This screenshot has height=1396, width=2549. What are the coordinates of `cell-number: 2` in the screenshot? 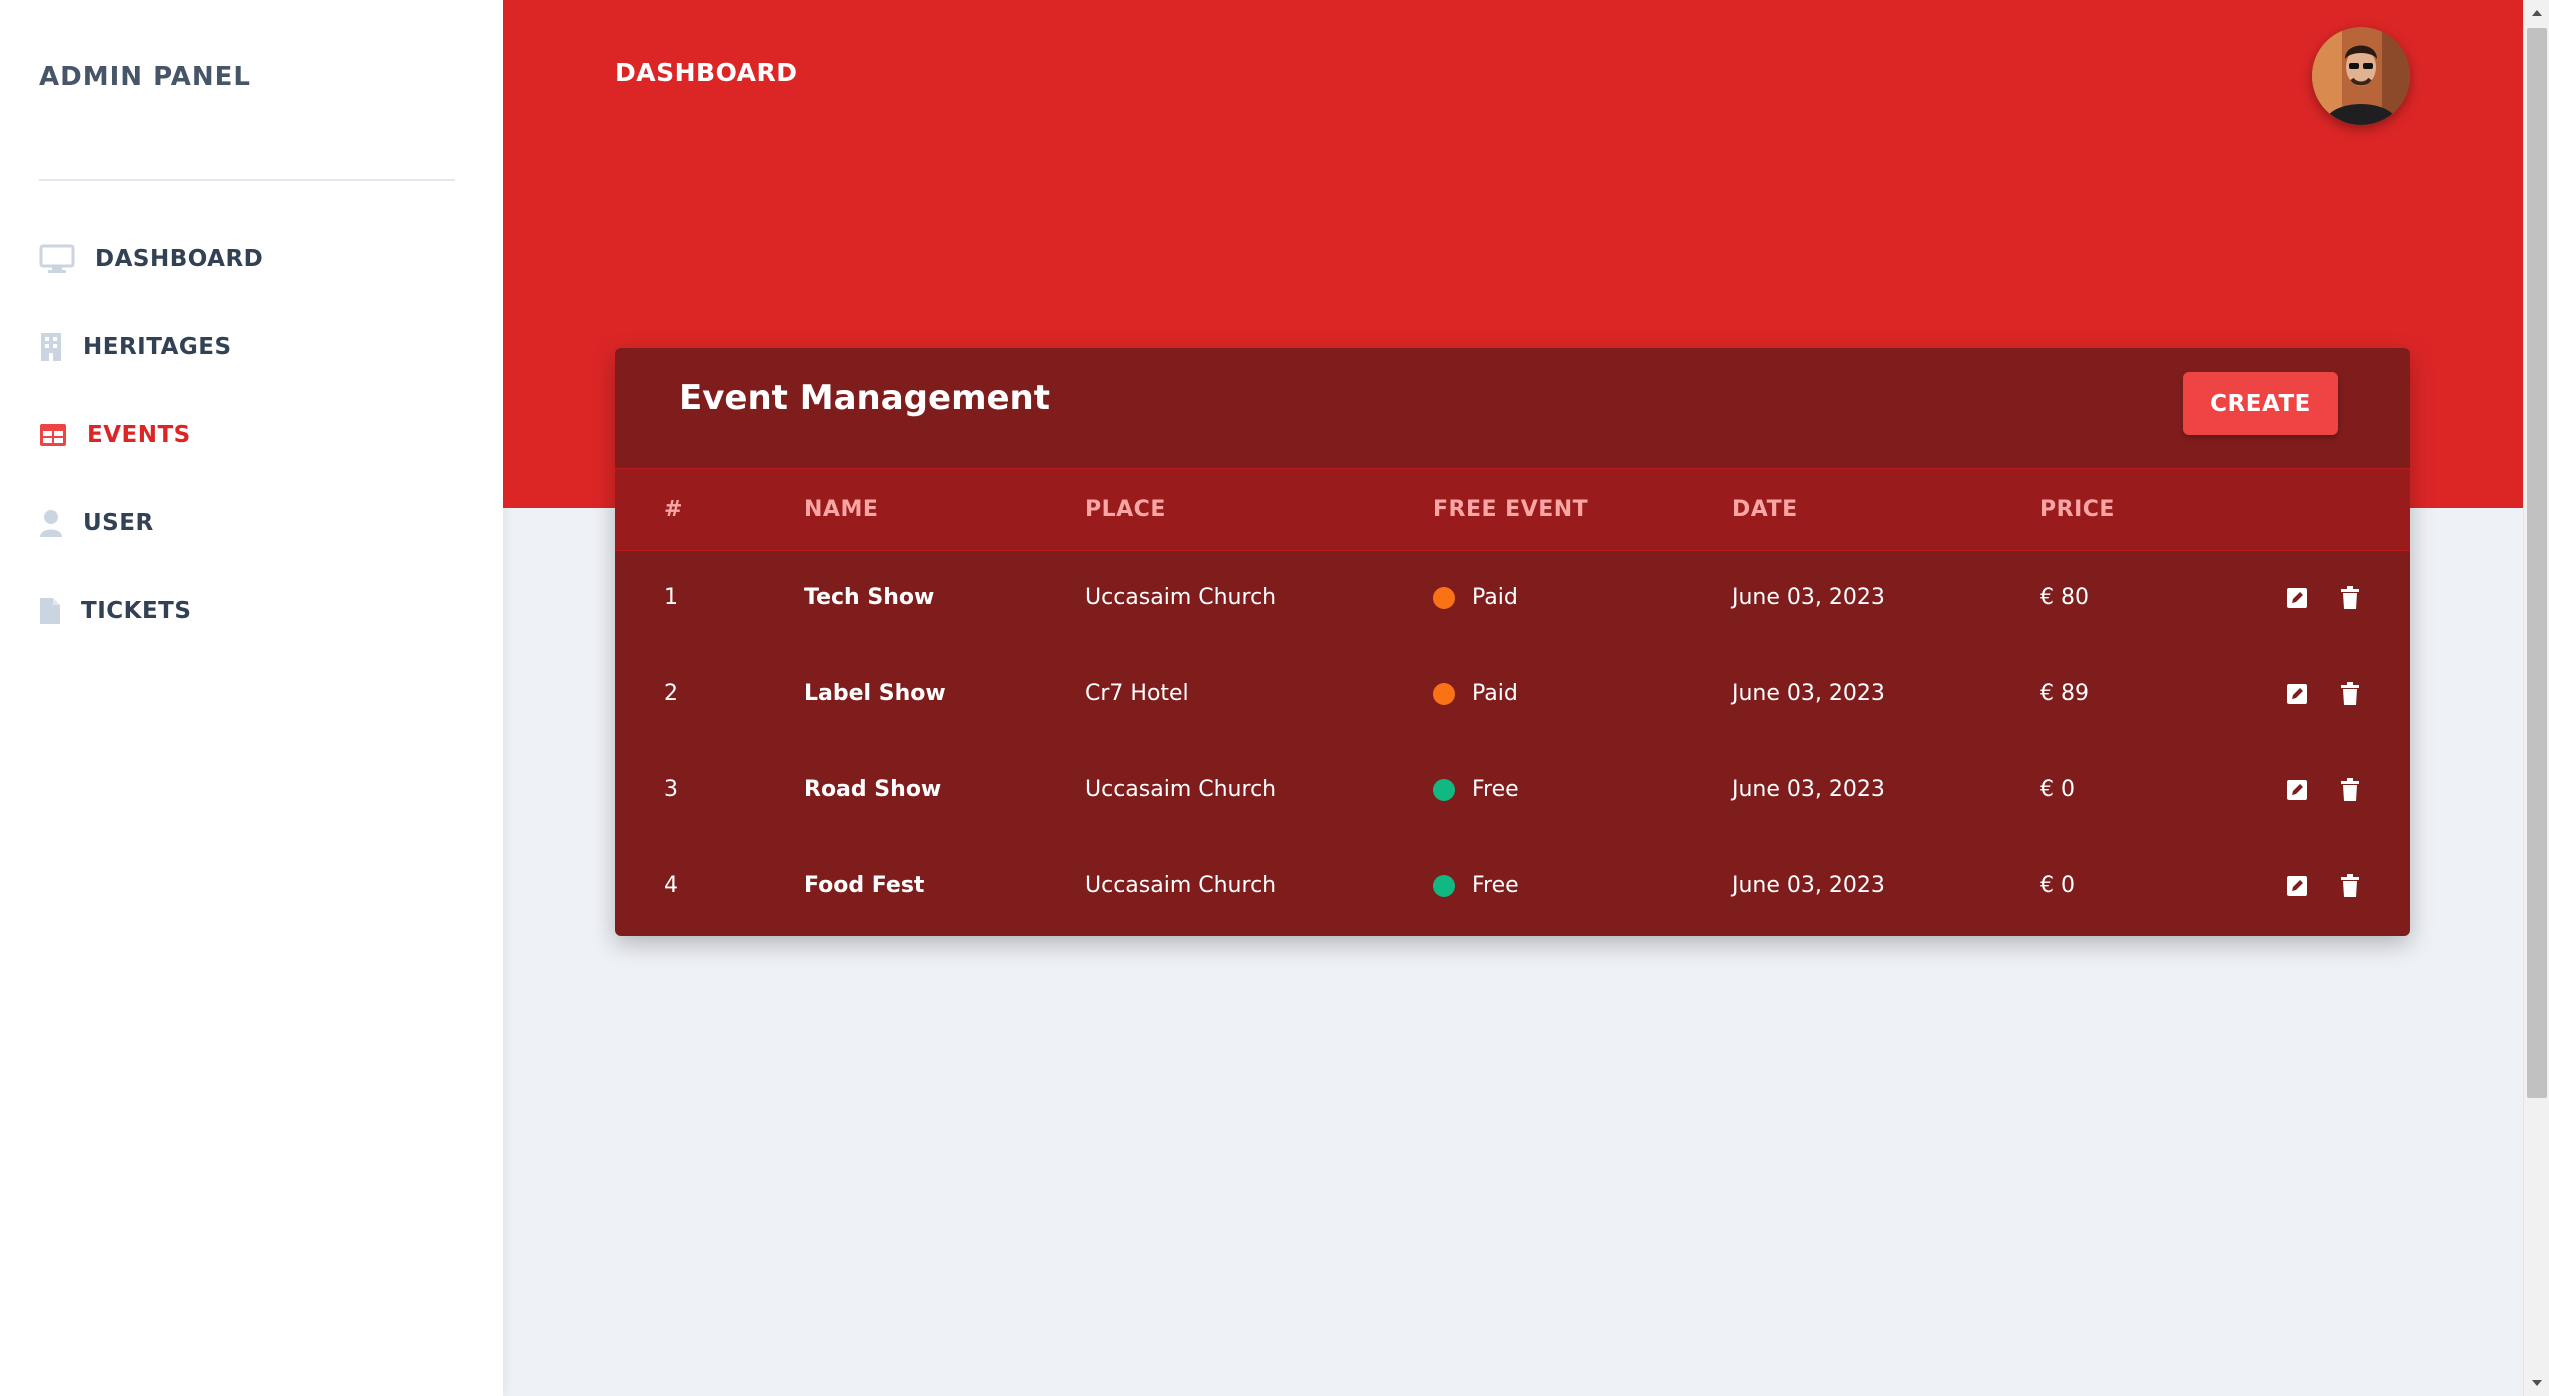 It's located at (671, 693).